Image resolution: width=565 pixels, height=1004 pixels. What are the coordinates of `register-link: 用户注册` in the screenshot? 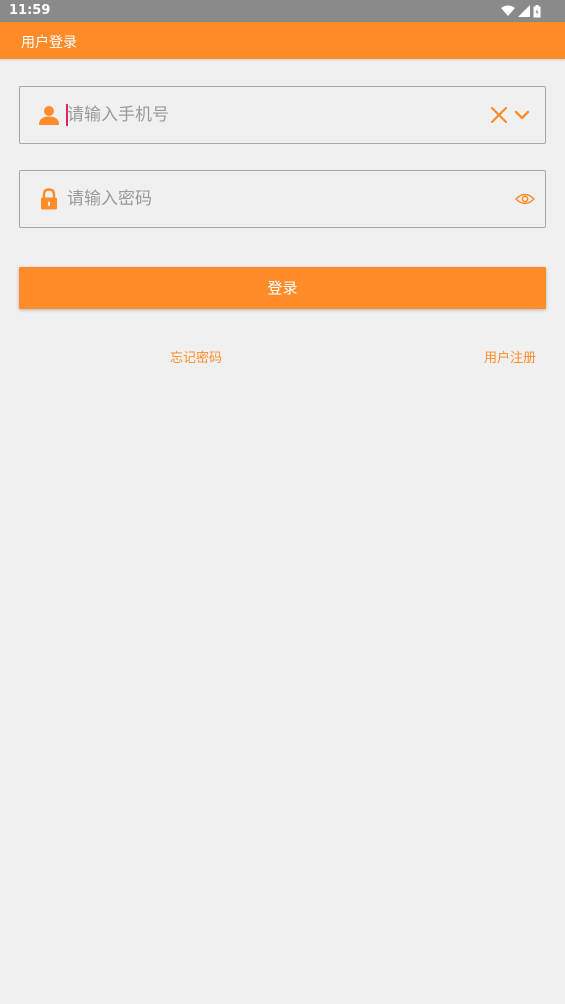 It's located at (510, 356).